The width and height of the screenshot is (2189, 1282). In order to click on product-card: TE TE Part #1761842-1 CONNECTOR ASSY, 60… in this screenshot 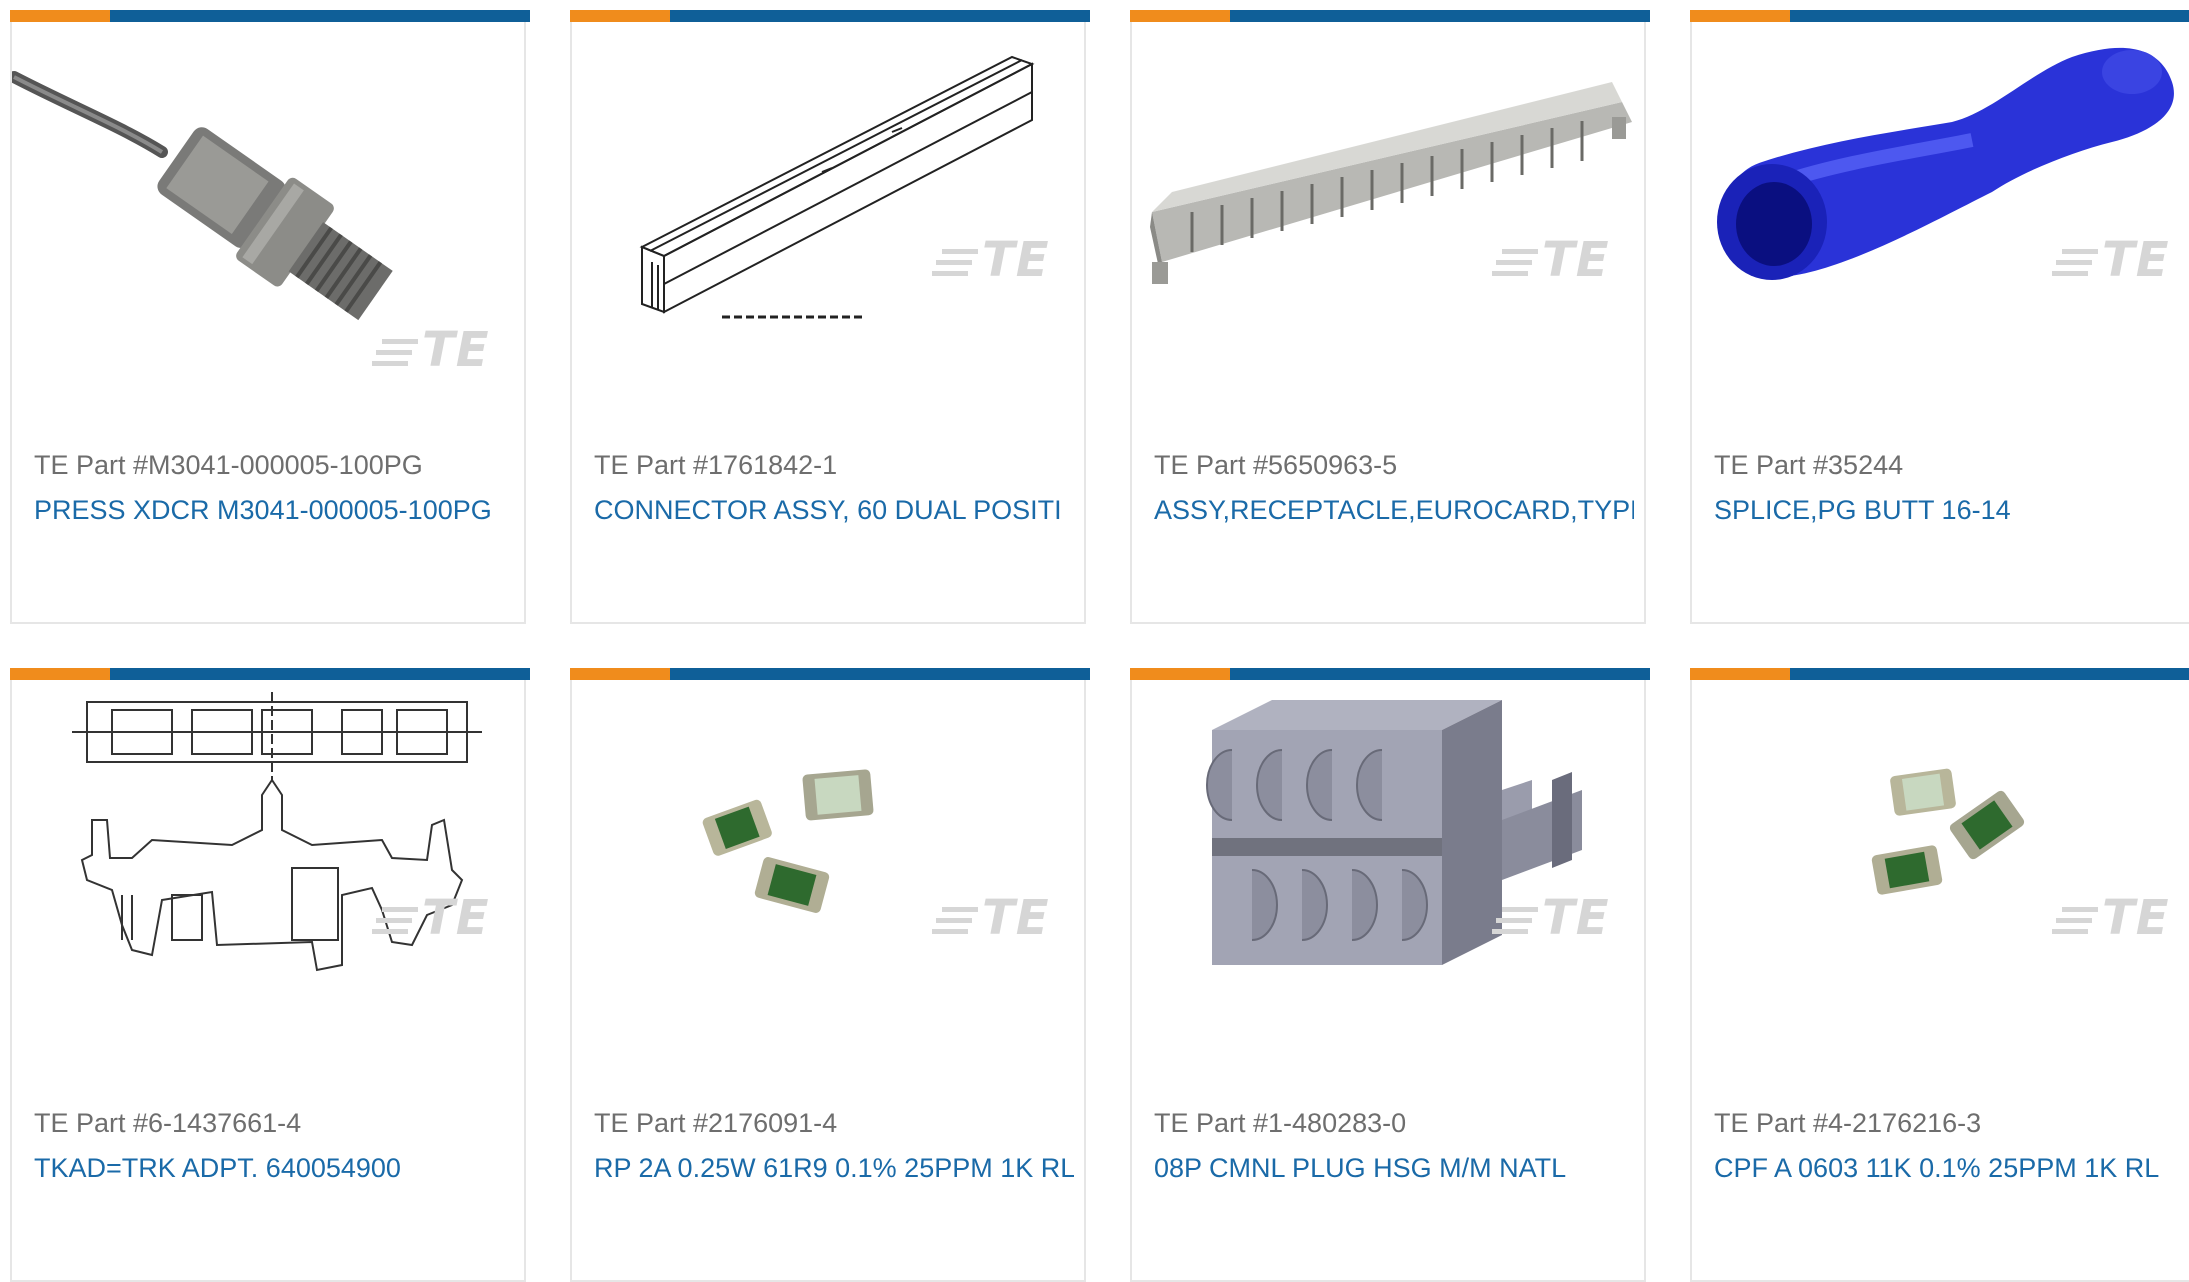, I will do `click(830, 317)`.